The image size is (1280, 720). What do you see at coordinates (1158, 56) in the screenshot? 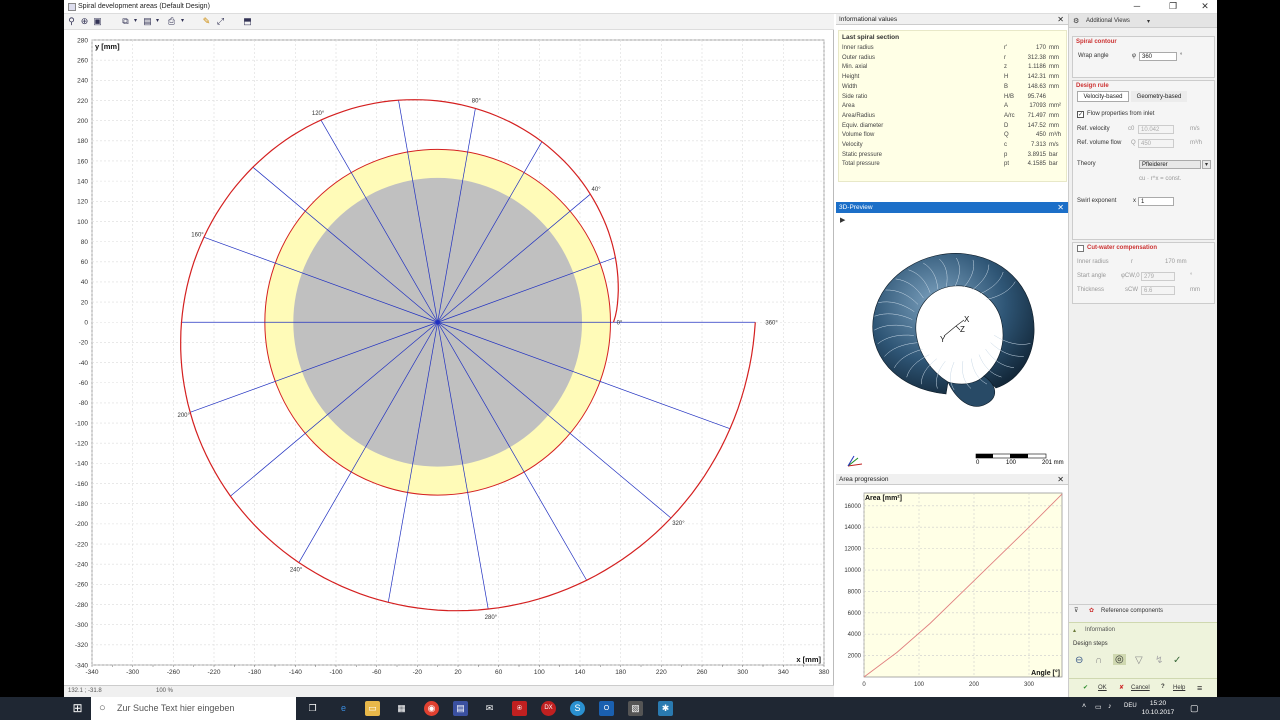
I see `wrap-angle-input: 360` at bounding box center [1158, 56].